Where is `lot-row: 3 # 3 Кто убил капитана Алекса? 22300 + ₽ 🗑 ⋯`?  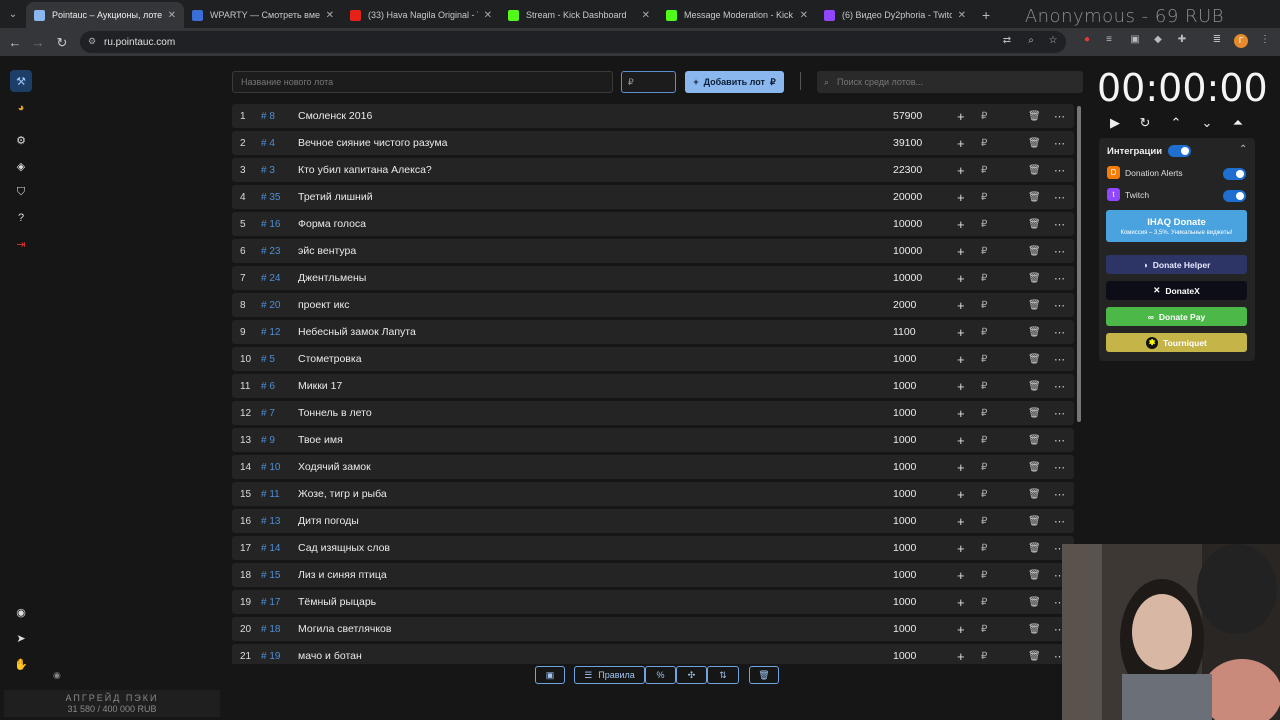 lot-row: 3 # 3 Кто убил капитана Алекса? 22300 + ₽ 🗑 ⋯ is located at coordinates (653, 170).